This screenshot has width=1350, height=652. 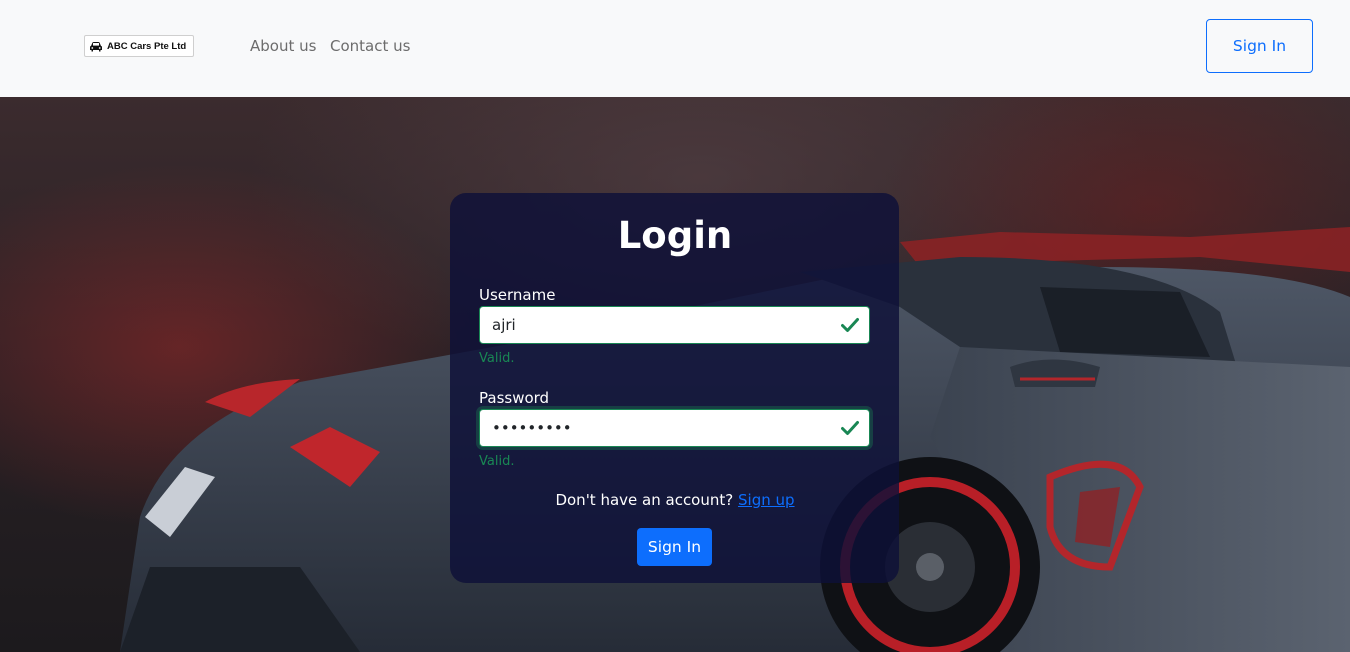 I want to click on signup-prompt: Don't have an account? Sign up, so click(x=675, y=500).